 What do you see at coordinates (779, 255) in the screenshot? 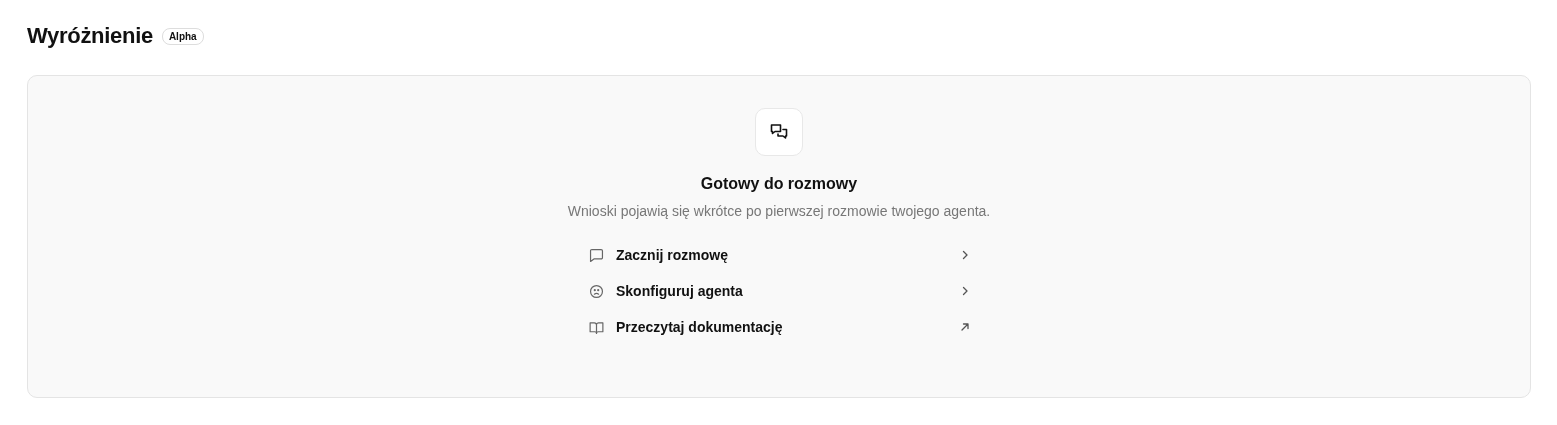
I see `action-link: Zacznij rozmowę` at bounding box center [779, 255].